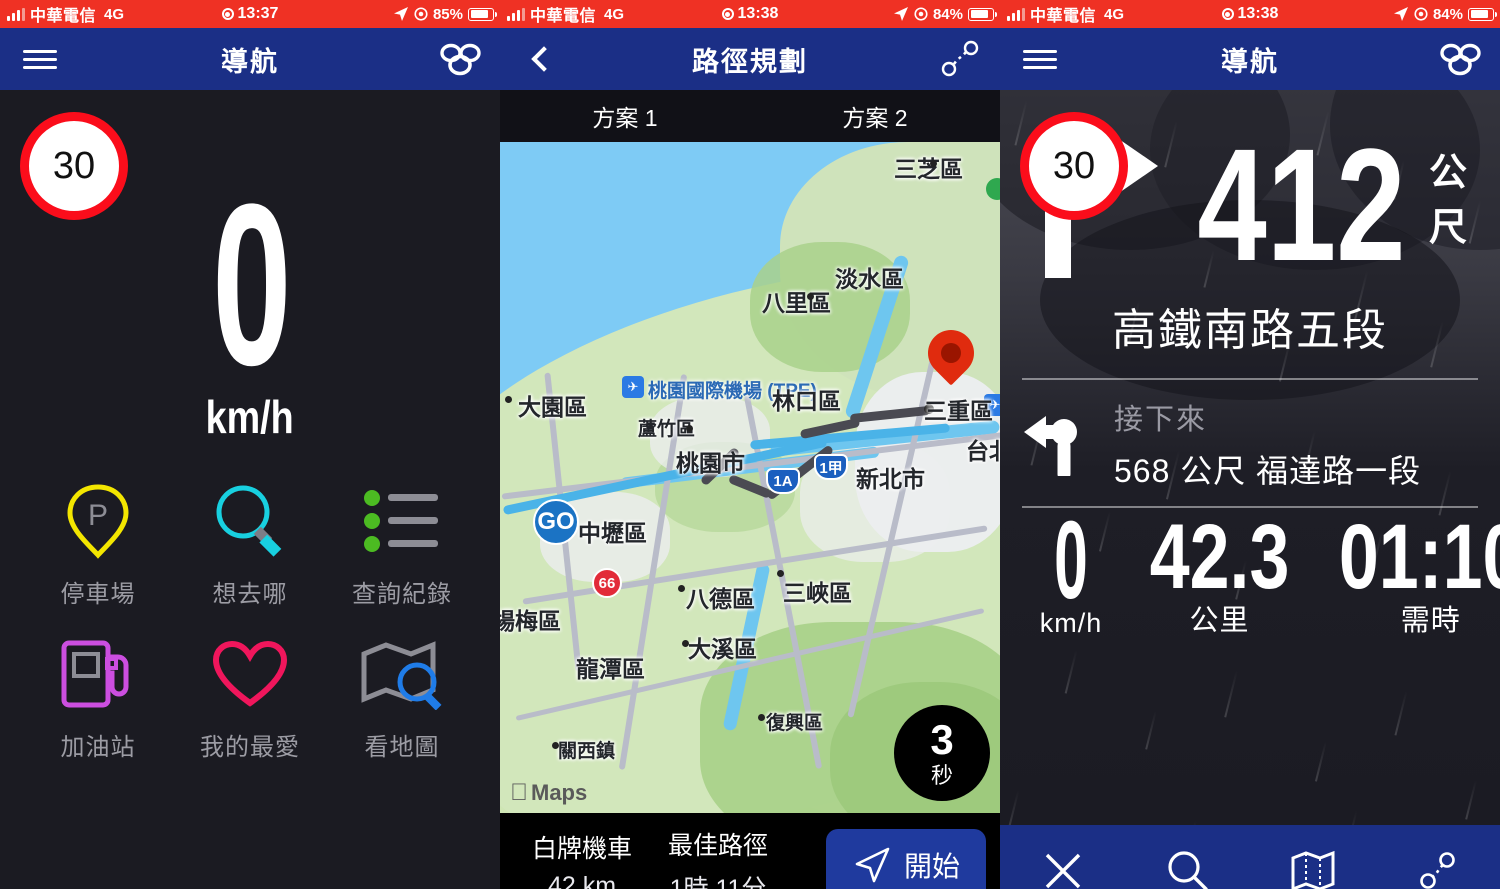  What do you see at coordinates (872, 865) in the screenshot?
I see `navigate-arrow-icon` at bounding box center [872, 865].